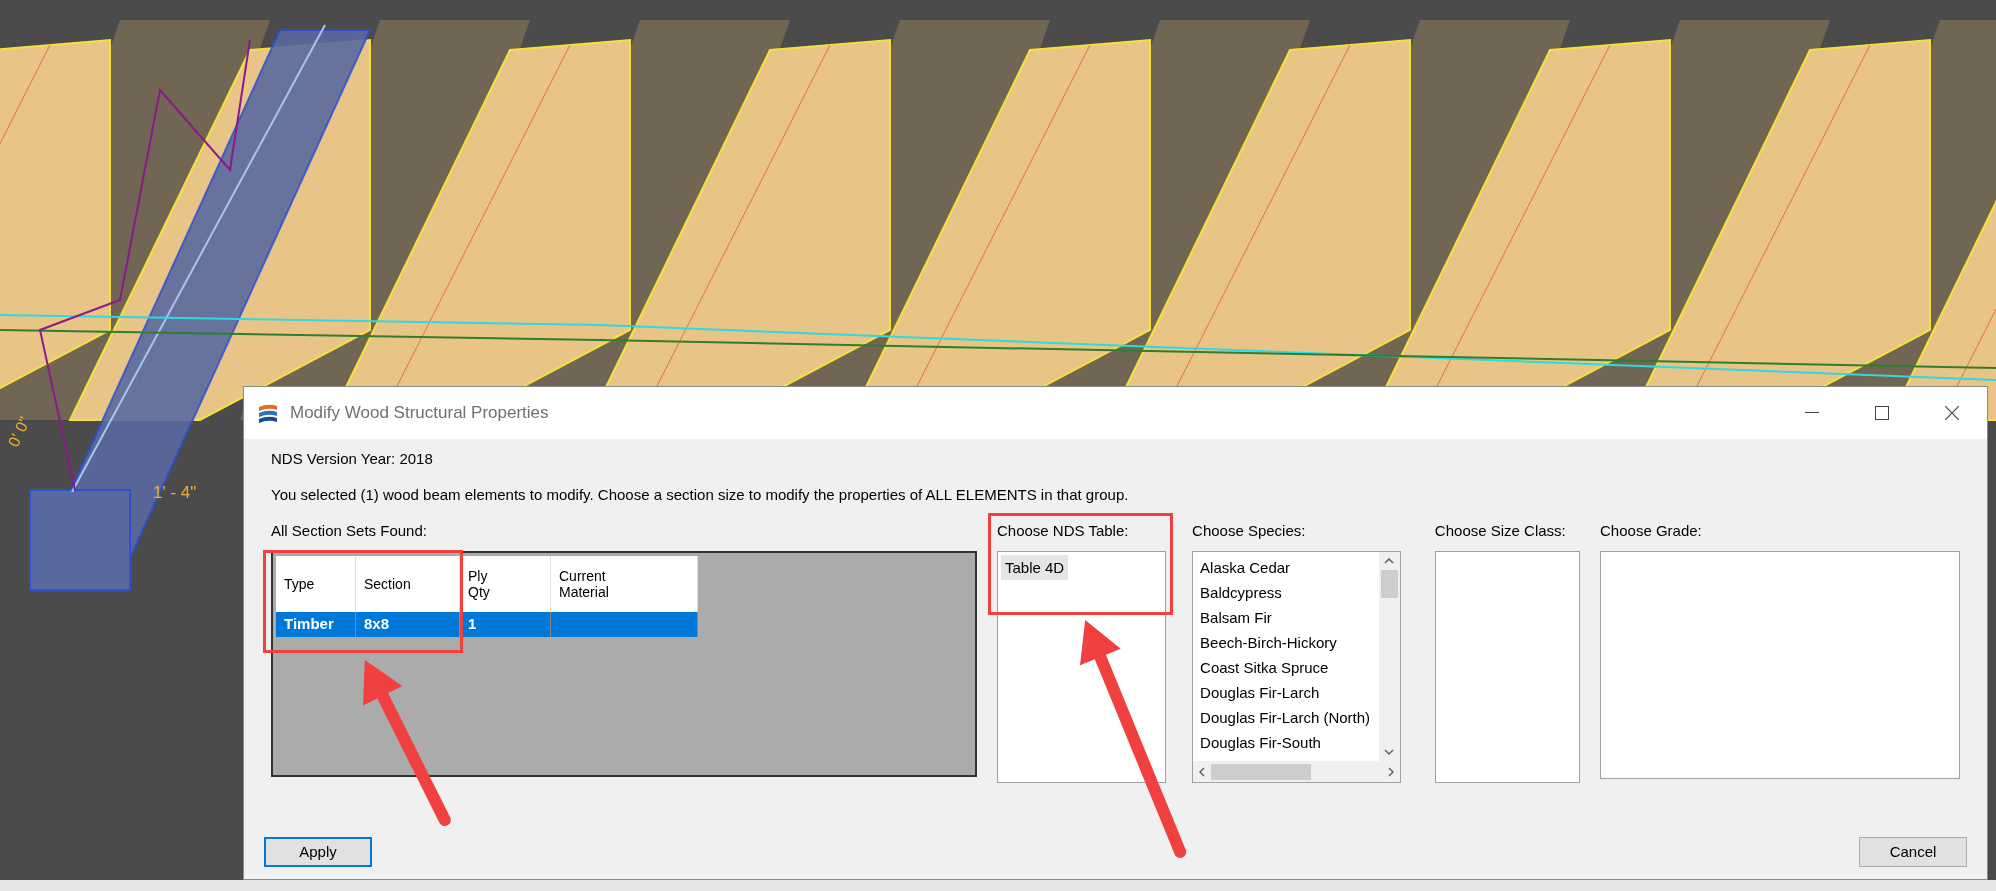 This screenshot has height=891, width=1996. What do you see at coordinates (1389, 656) in the screenshot?
I see `vertical-scrollbar` at bounding box center [1389, 656].